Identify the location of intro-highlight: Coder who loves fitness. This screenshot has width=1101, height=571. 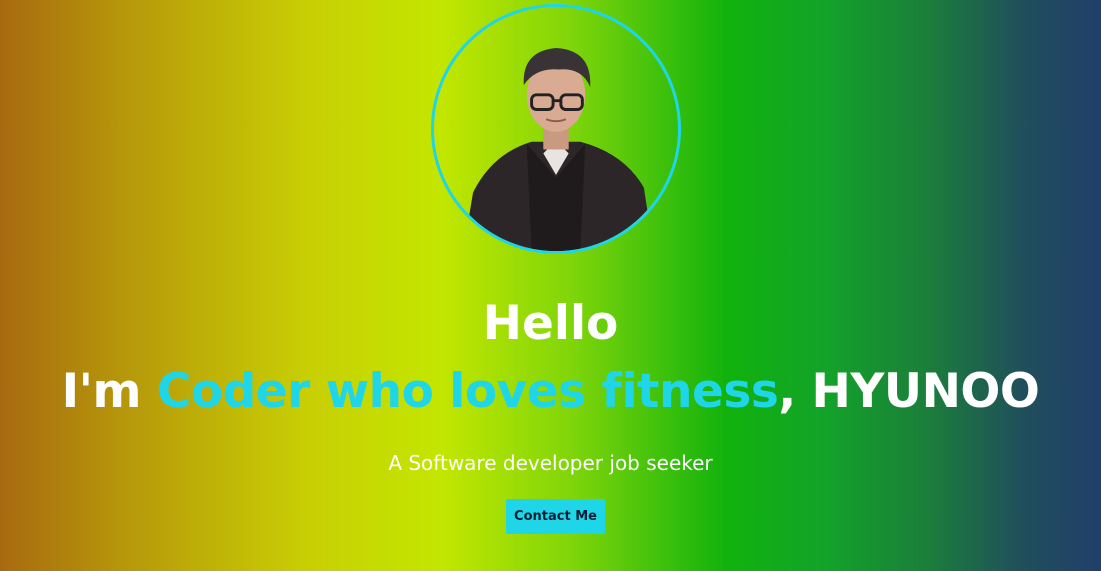
(467, 391).